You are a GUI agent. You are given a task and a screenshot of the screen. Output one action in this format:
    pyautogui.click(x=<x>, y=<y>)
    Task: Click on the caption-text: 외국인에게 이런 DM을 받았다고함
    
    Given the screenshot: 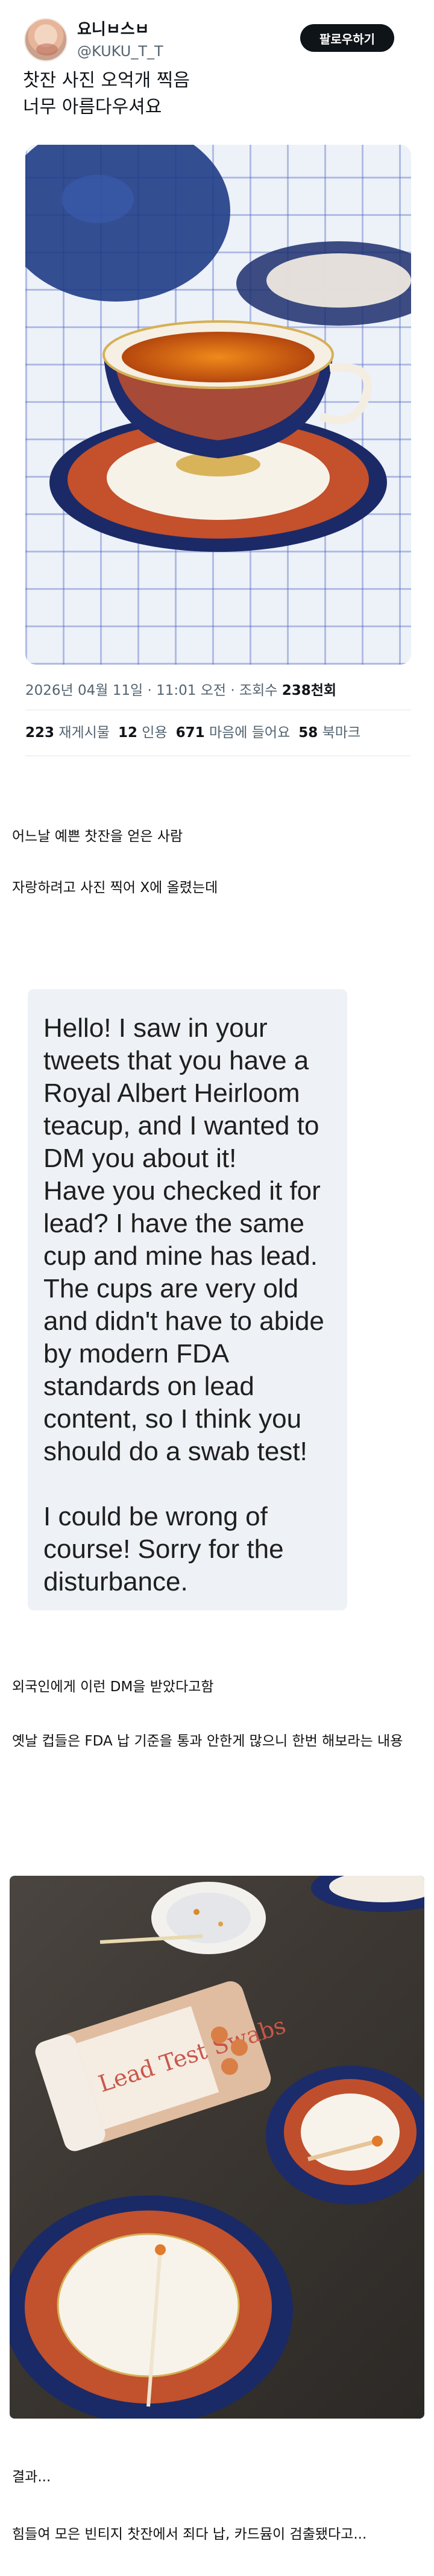 What is the action you would take?
    pyautogui.click(x=113, y=1687)
    